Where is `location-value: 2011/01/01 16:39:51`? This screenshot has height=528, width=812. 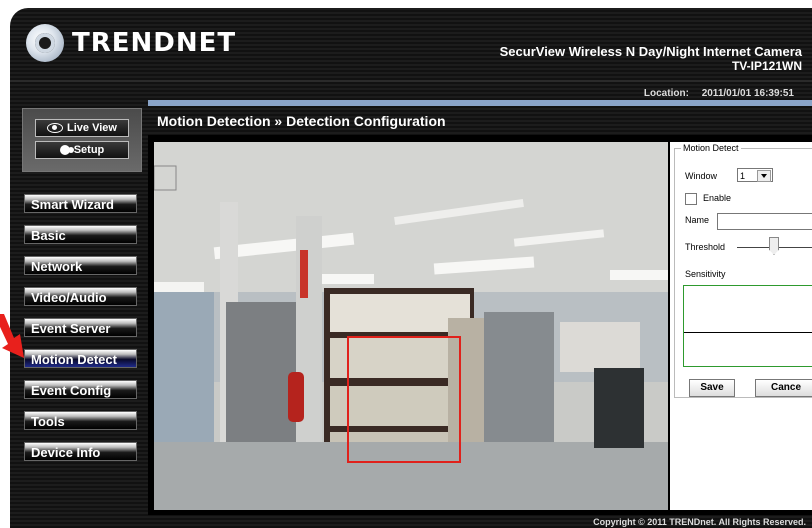 location-value: 2011/01/01 16:39:51 is located at coordinates (747, 93).